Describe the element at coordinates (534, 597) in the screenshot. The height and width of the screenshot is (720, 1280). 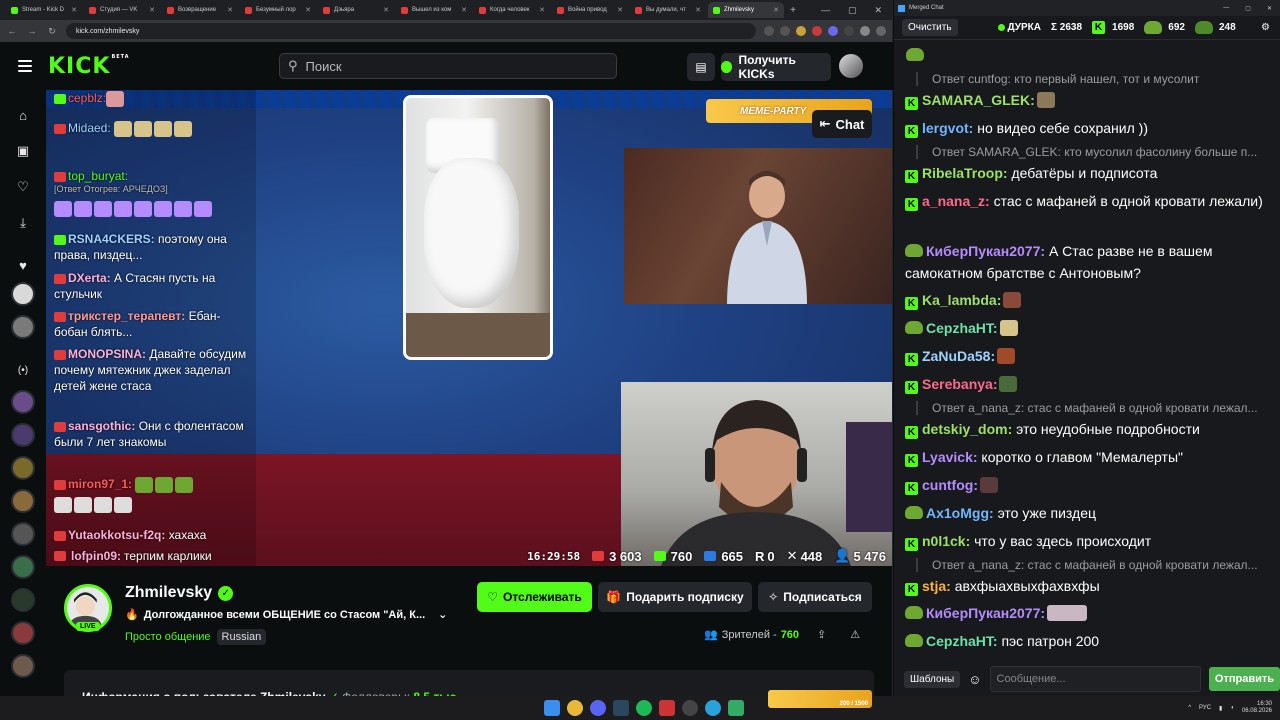
I see `follow-button: ♡ Отслеживать` at that location.